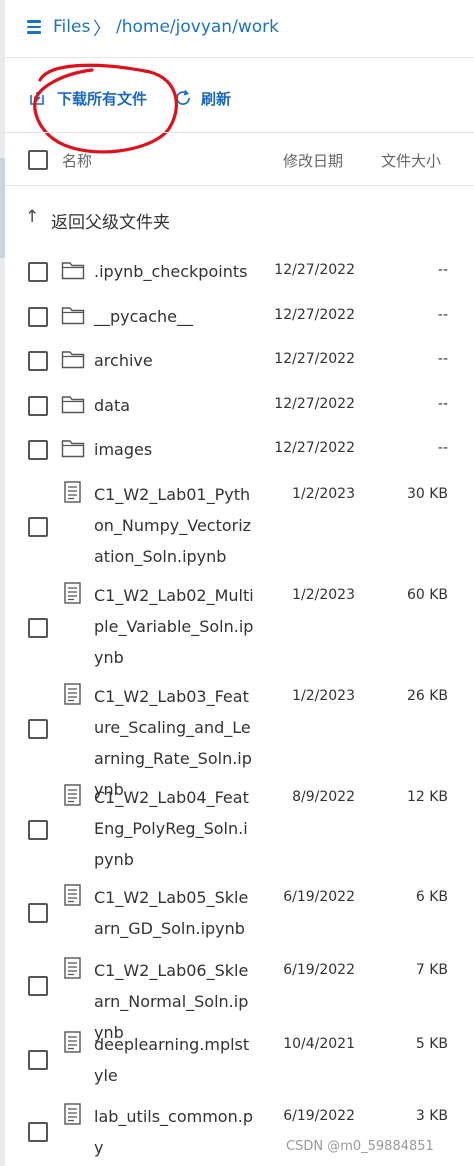 This screenshot has width=474, height=1166. Describe the element at coordinates (174, 360) in the screenshot. I see `file-name: archive` at that location.